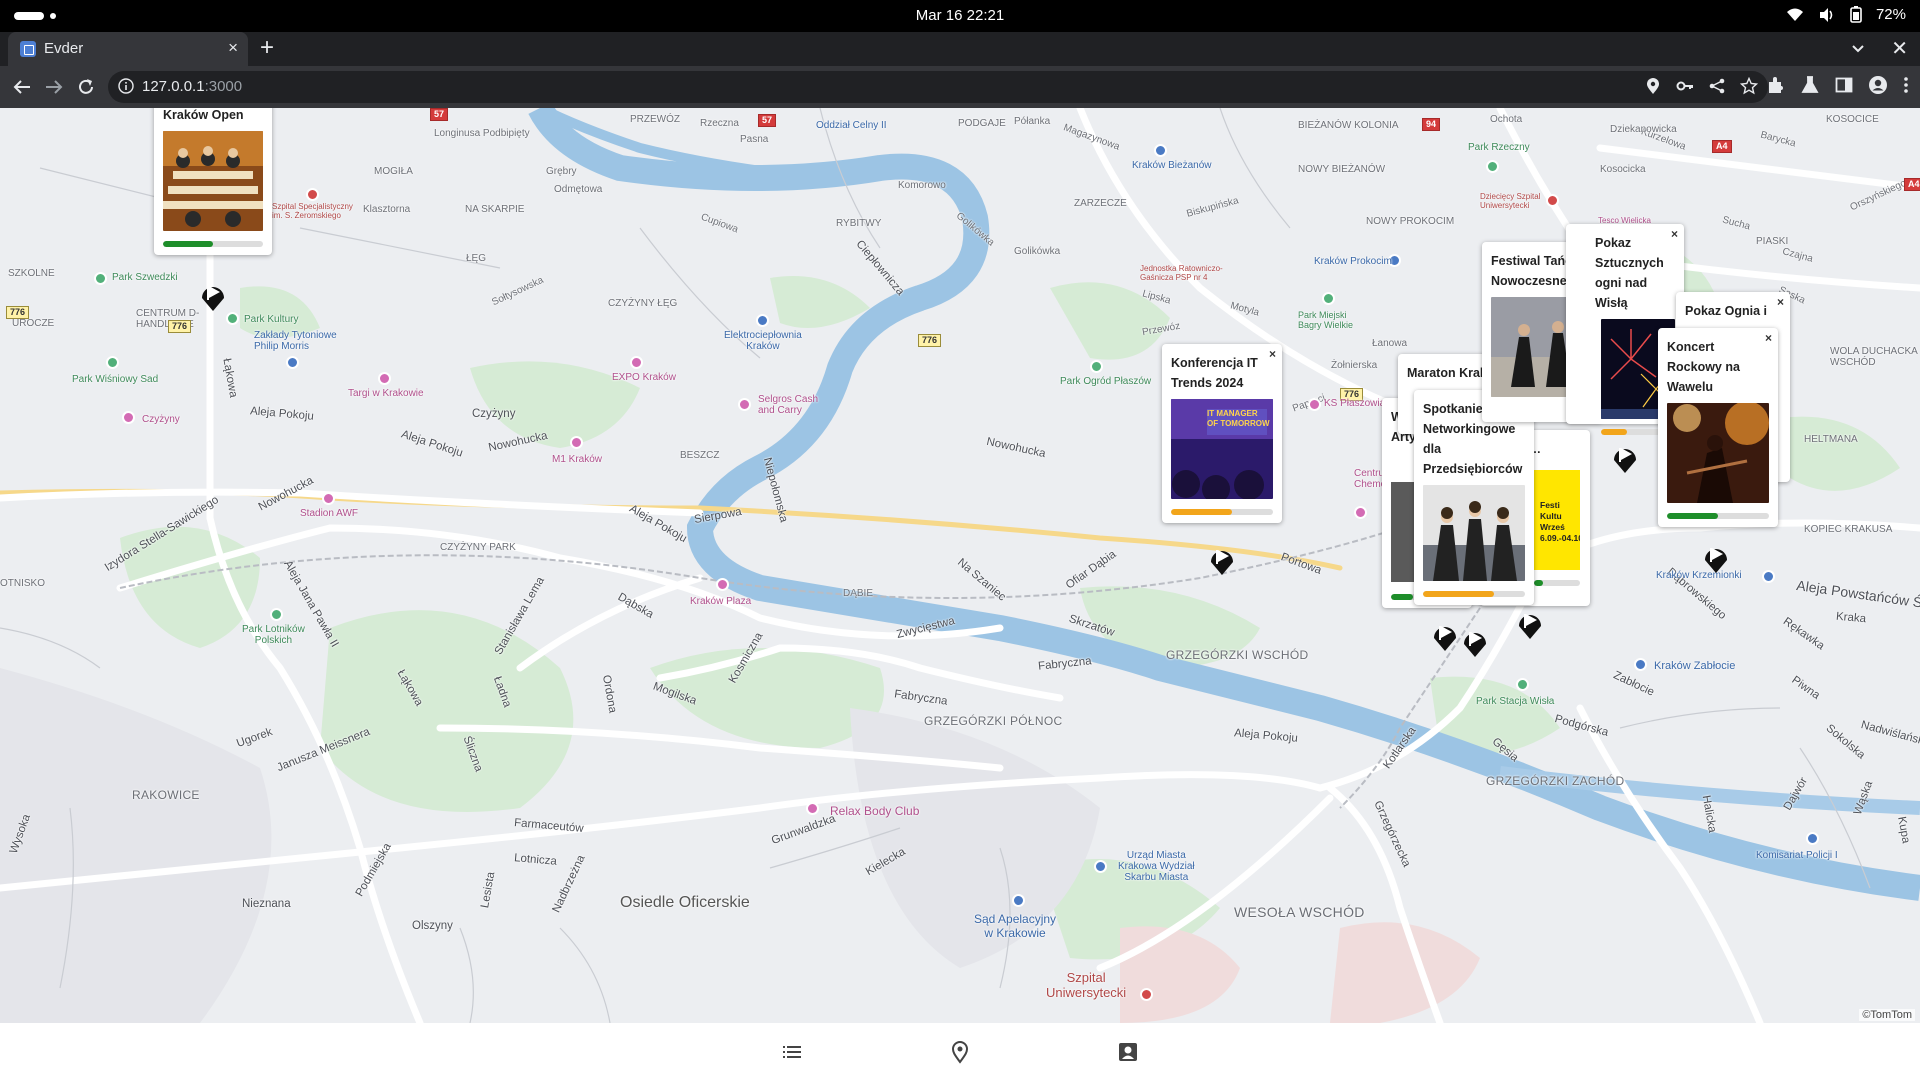  Describe the element at coordinates (1851, 618) in the screenshot. I see `street-label: Kraka` at that location.